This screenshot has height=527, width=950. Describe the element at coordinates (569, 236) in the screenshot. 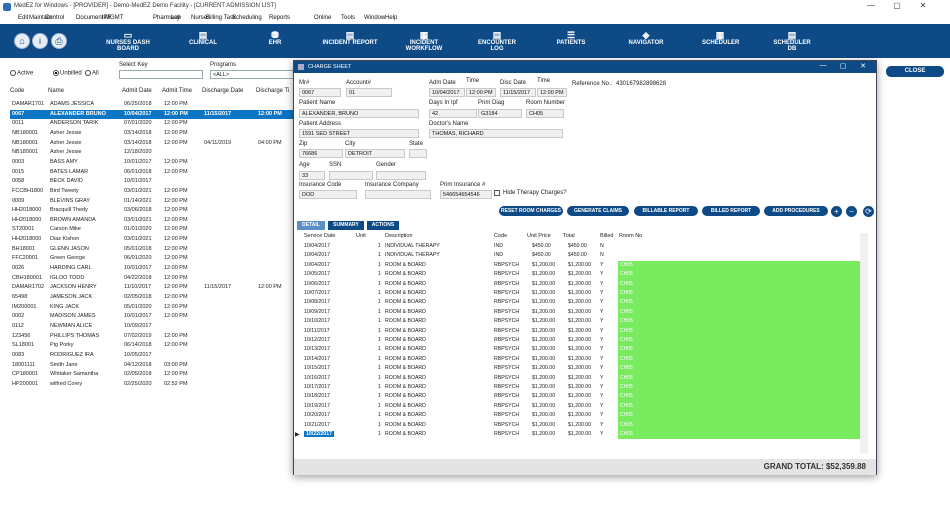

I see `service-header: Total` at that location.